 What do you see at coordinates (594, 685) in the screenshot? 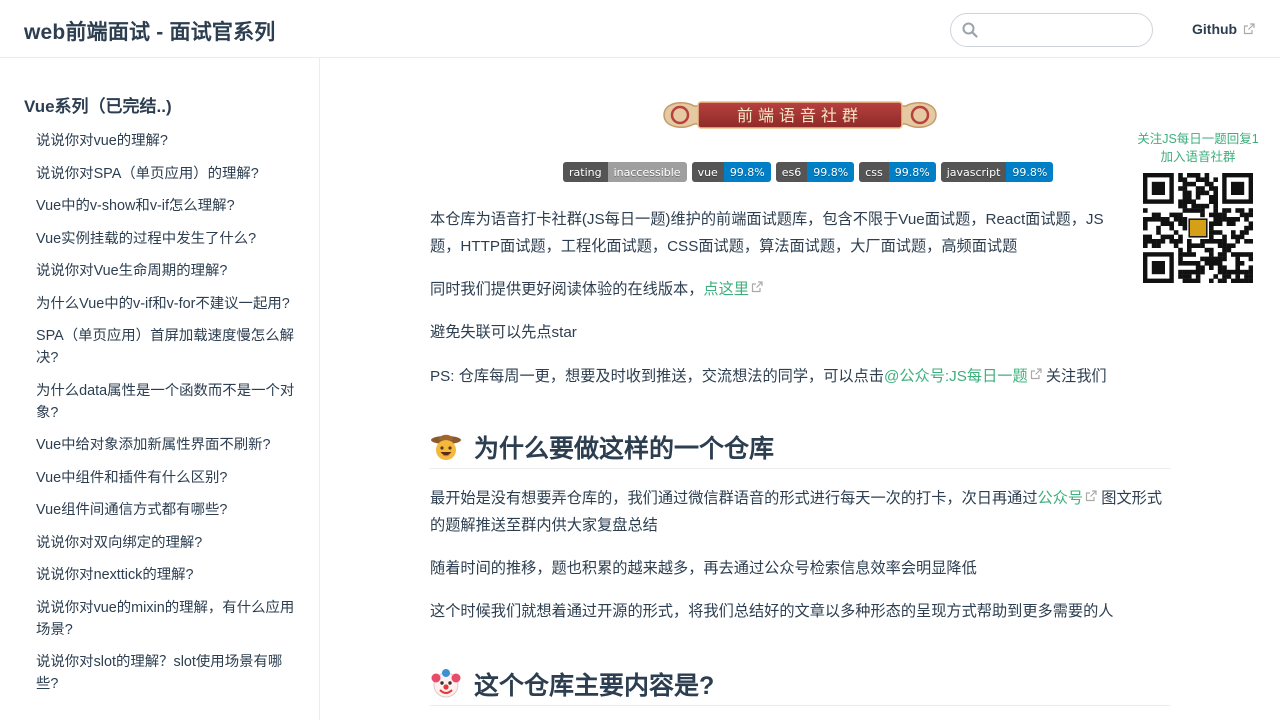
I see `heading-content-text: 这个仓库主要内容是?` at bounding box center [594, 685].